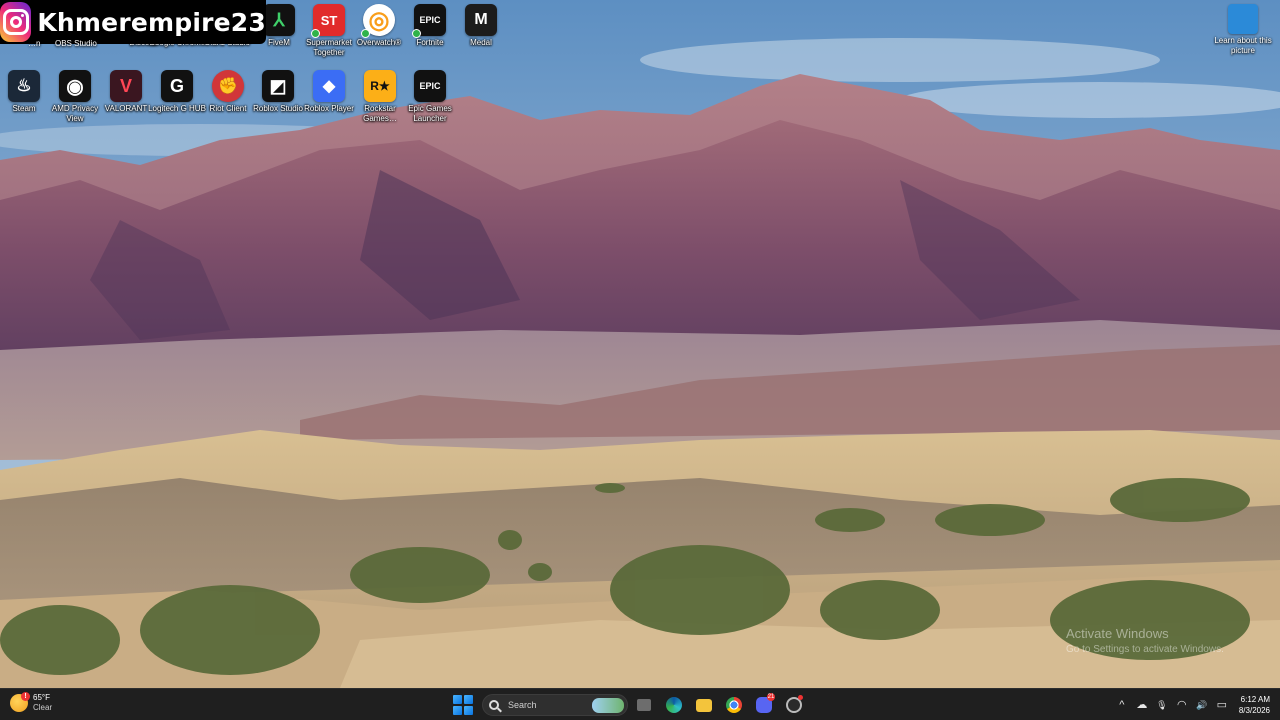  Describe the element at coordinates (457, 699) in the screenshot. I see `windows-logo-icon` at that location.